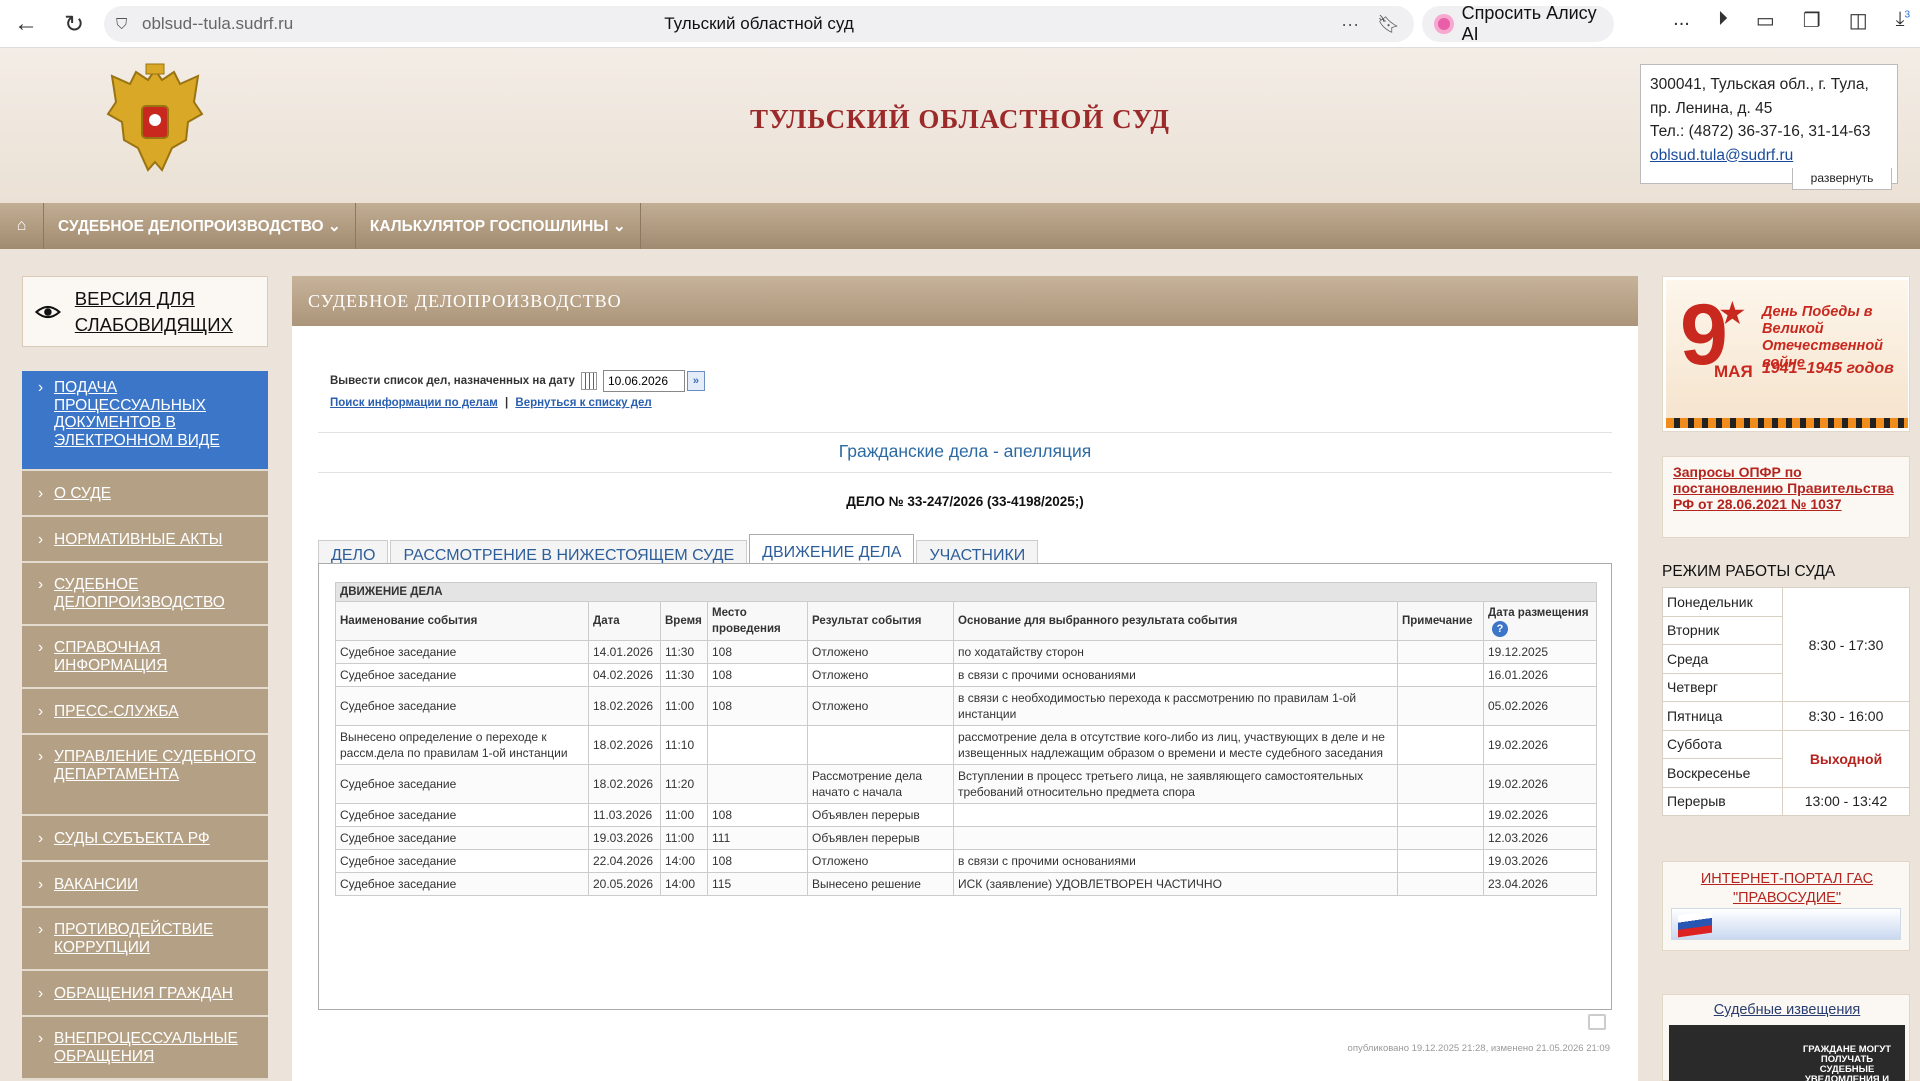 This screenshot has width=1920, height=1081. Describe the element at coordinates (1597, 1022) in the screenshot. I see `print-icon` at that location.